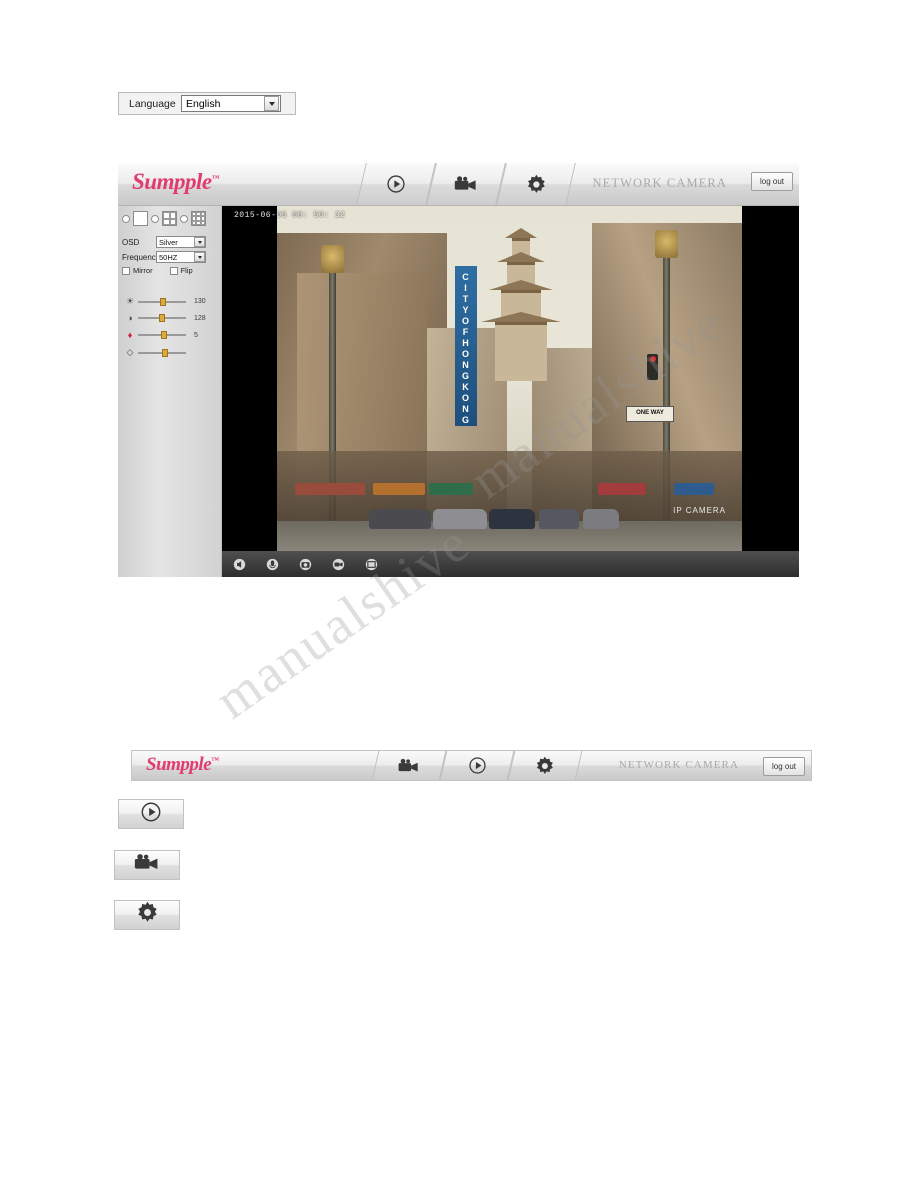 Image resolution: width=918 pixels, height=1188 pixels. I want to click on audio-icon, so click(239, 564).